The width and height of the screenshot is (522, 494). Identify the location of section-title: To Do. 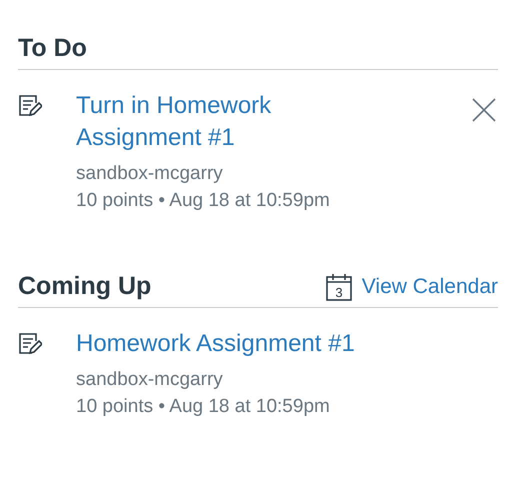
(52, 48).